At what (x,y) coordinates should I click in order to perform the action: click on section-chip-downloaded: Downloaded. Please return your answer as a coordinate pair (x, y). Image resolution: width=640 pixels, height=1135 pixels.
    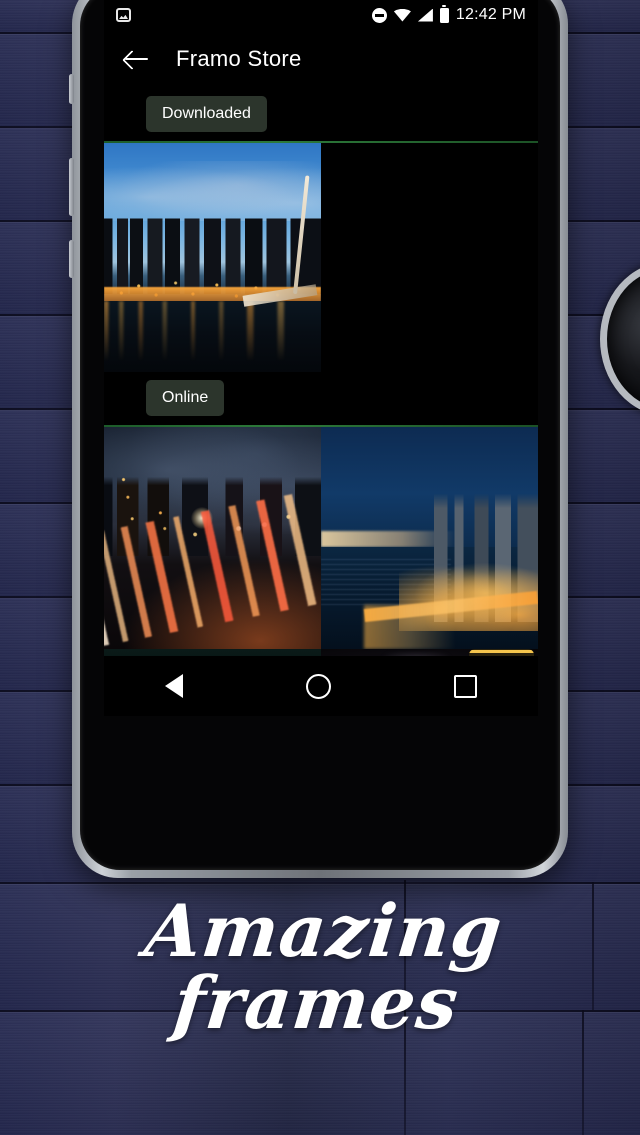
    Looking at the image, I should click on (206, 114).